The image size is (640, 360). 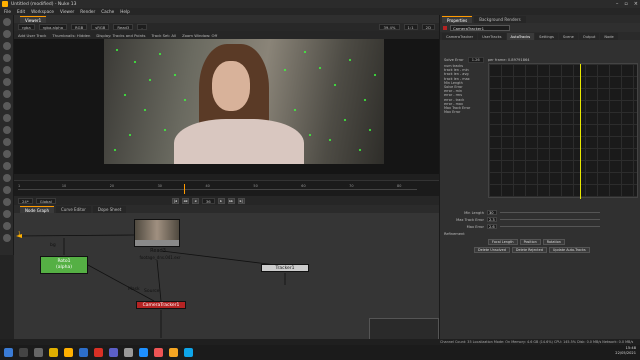 What do you see at coordinates (6, 238) in the screenshot?
I see `airmanager-tool-icon` at bounding box center [6, 238].